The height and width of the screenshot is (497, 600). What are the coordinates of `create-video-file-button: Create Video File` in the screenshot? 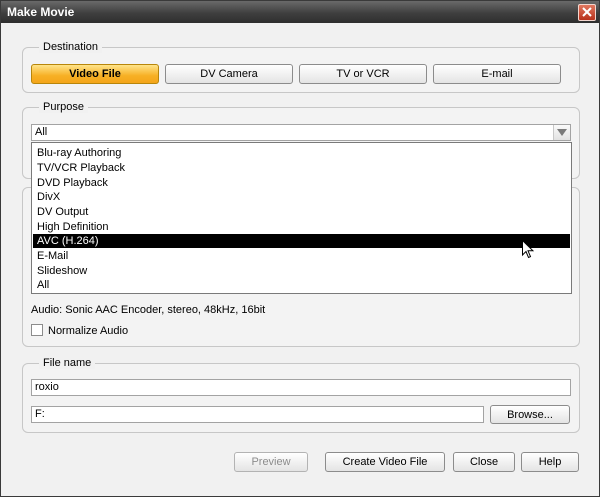 It's located at (385, 462).